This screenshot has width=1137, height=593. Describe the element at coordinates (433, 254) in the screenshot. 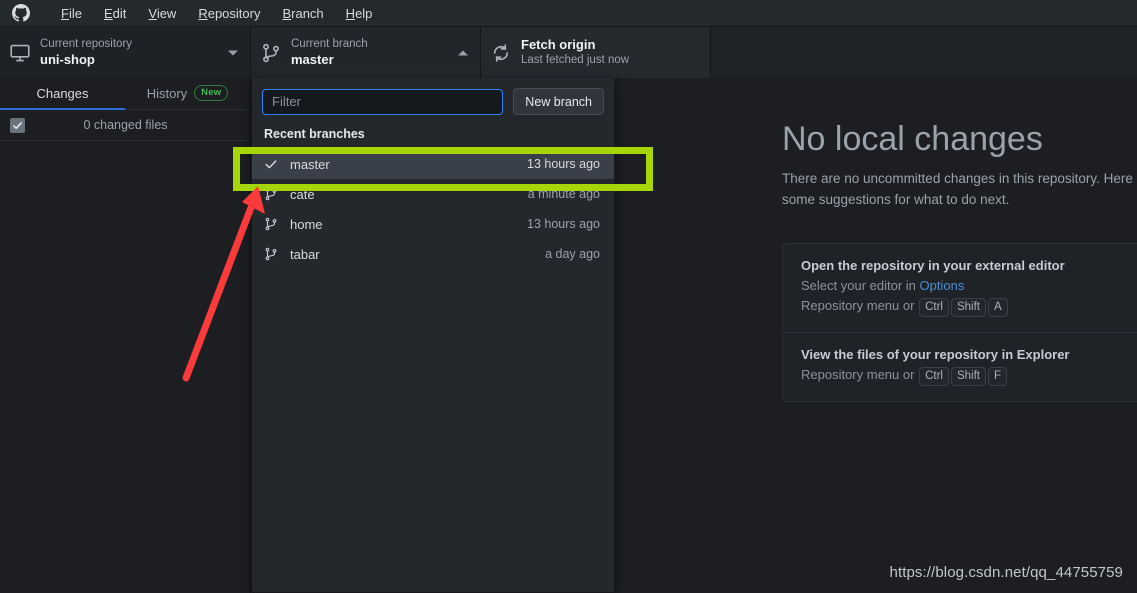

I see `branch-list-item-tabar: tabar a day ago` at that location.